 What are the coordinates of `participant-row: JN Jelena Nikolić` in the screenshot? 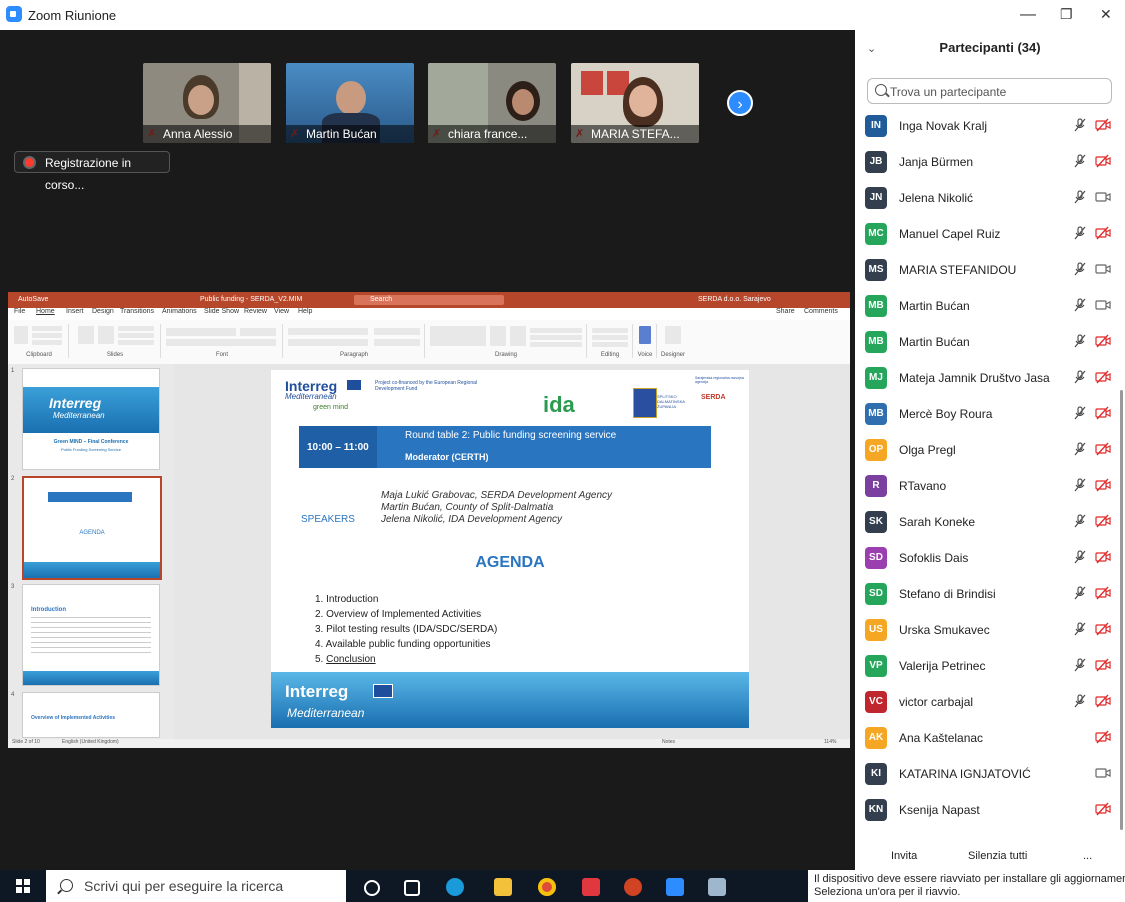 It's located at (986, 198).